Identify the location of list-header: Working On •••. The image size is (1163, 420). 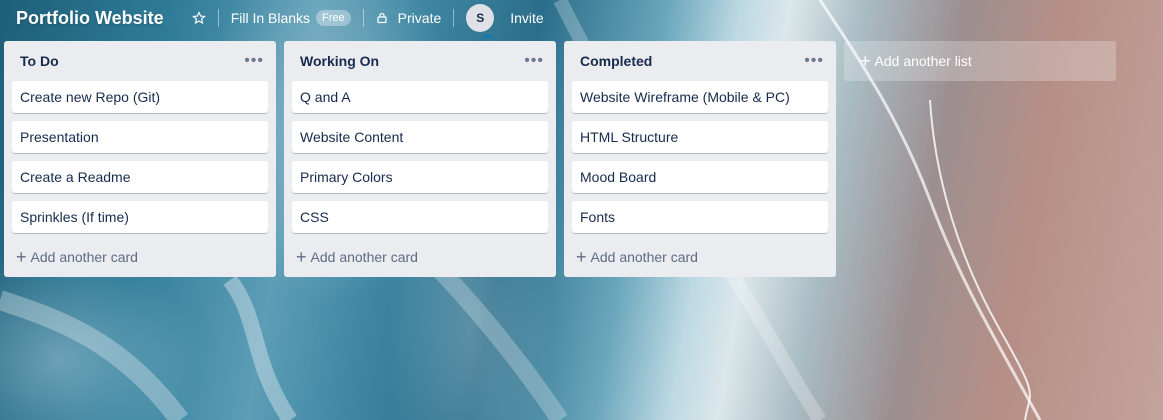
(420, 61).